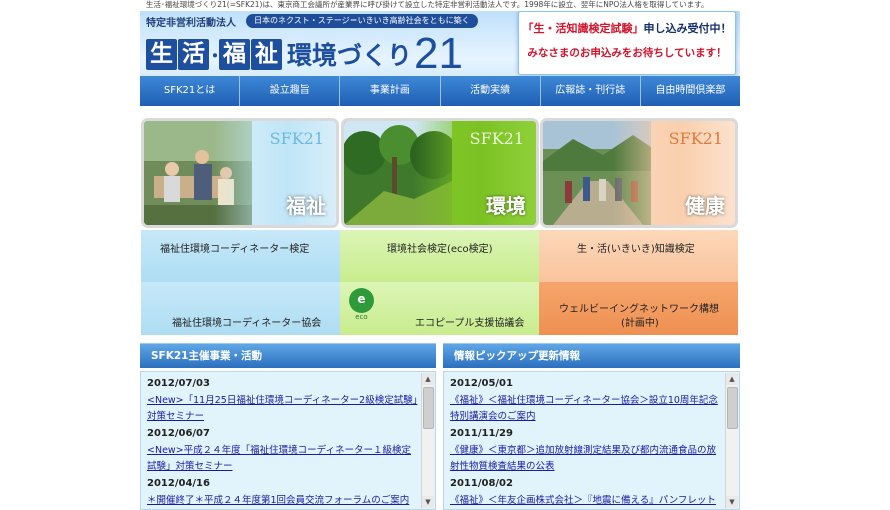 The width and height of the screenshot is (890, 510). I want to click on org-type-label: 特定非営利活動法人, so click(191, 23).